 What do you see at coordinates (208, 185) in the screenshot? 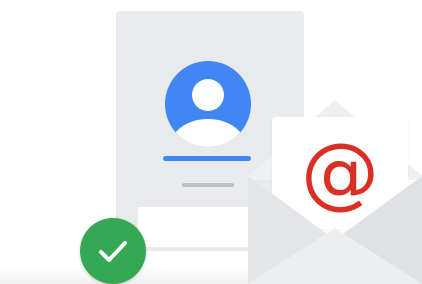
I see `subtitle-placeholder-bar` at bounding box center [208, 185].